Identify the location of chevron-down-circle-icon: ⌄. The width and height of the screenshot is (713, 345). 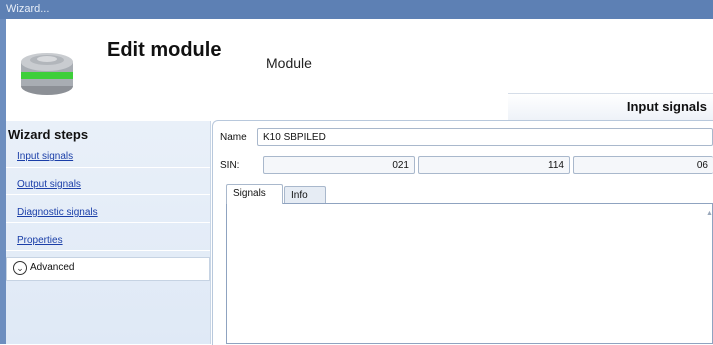
(20, 268).